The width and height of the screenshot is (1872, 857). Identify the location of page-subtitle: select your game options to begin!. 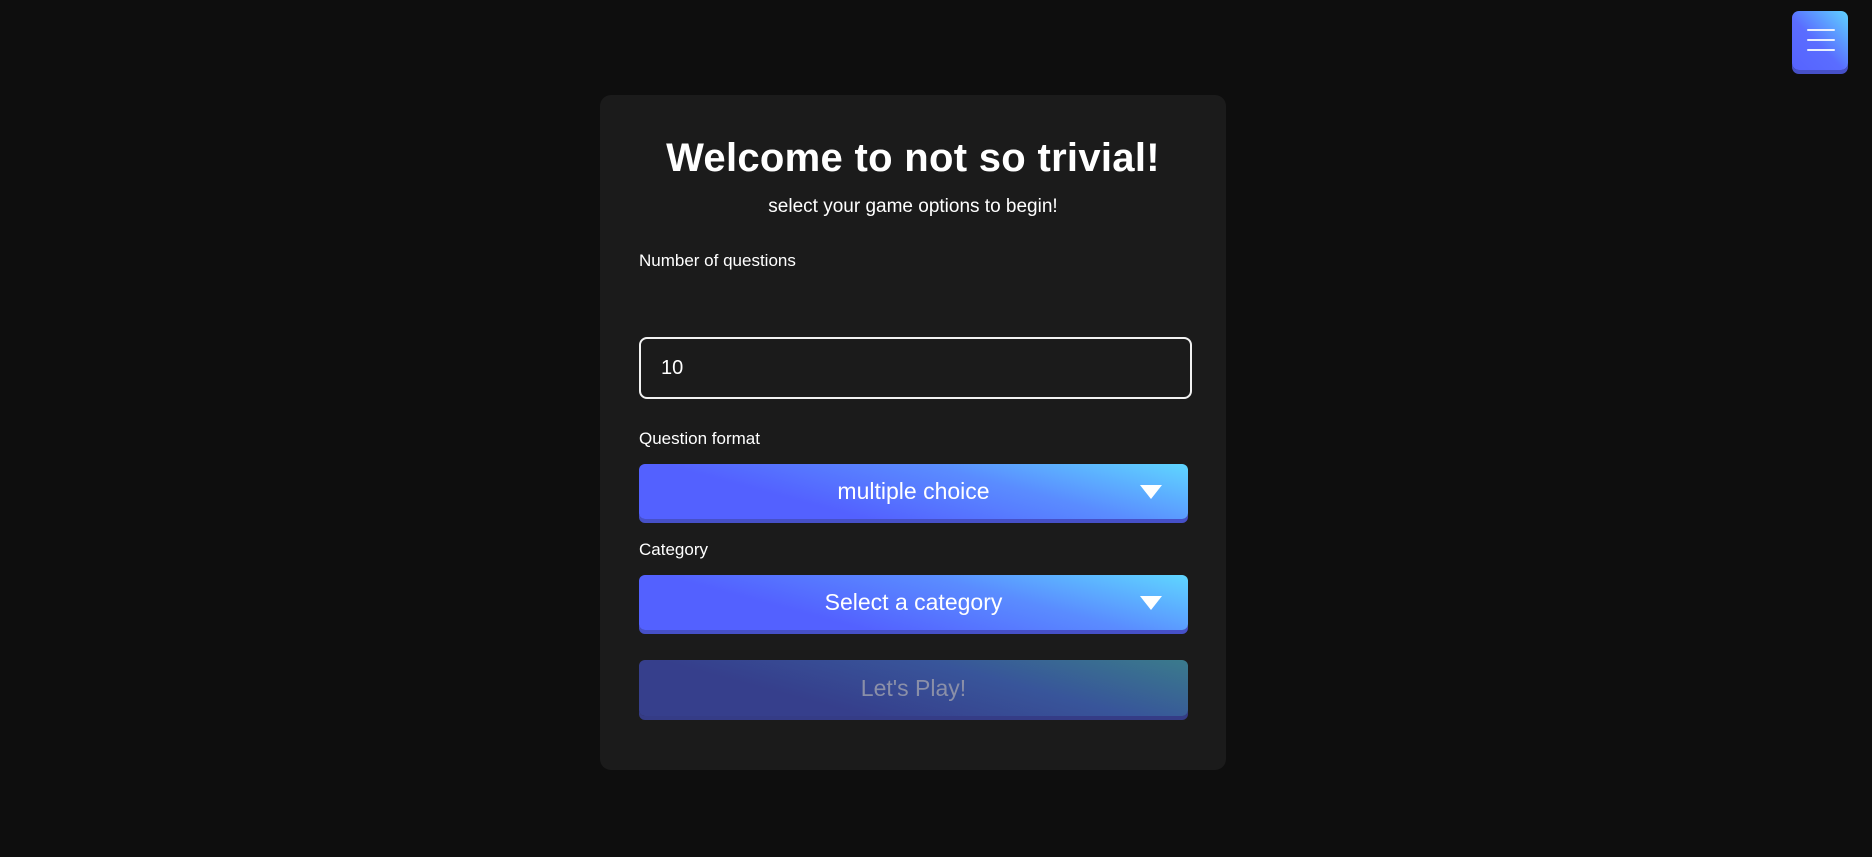
(913, 206).